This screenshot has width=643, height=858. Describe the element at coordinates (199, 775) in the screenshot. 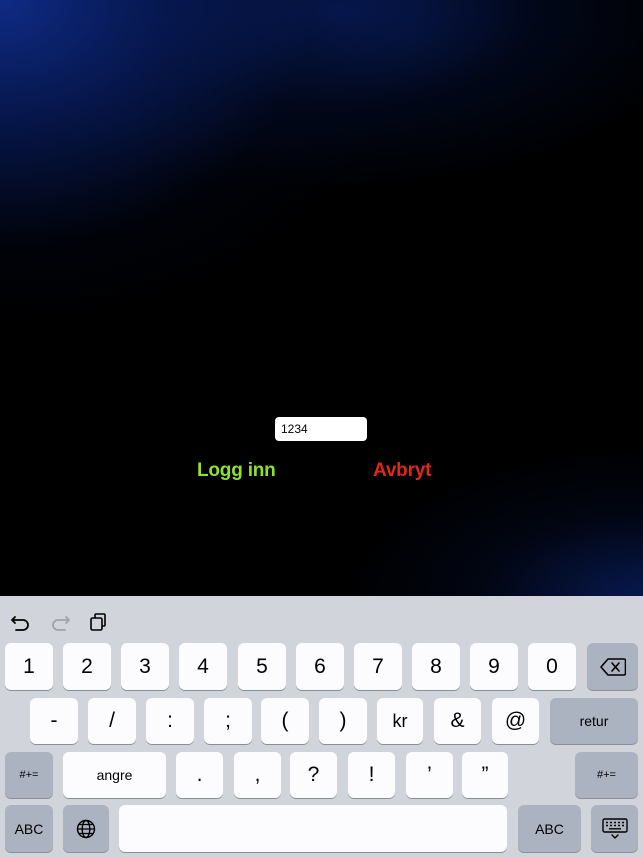

I see `key-period: .` at that location.